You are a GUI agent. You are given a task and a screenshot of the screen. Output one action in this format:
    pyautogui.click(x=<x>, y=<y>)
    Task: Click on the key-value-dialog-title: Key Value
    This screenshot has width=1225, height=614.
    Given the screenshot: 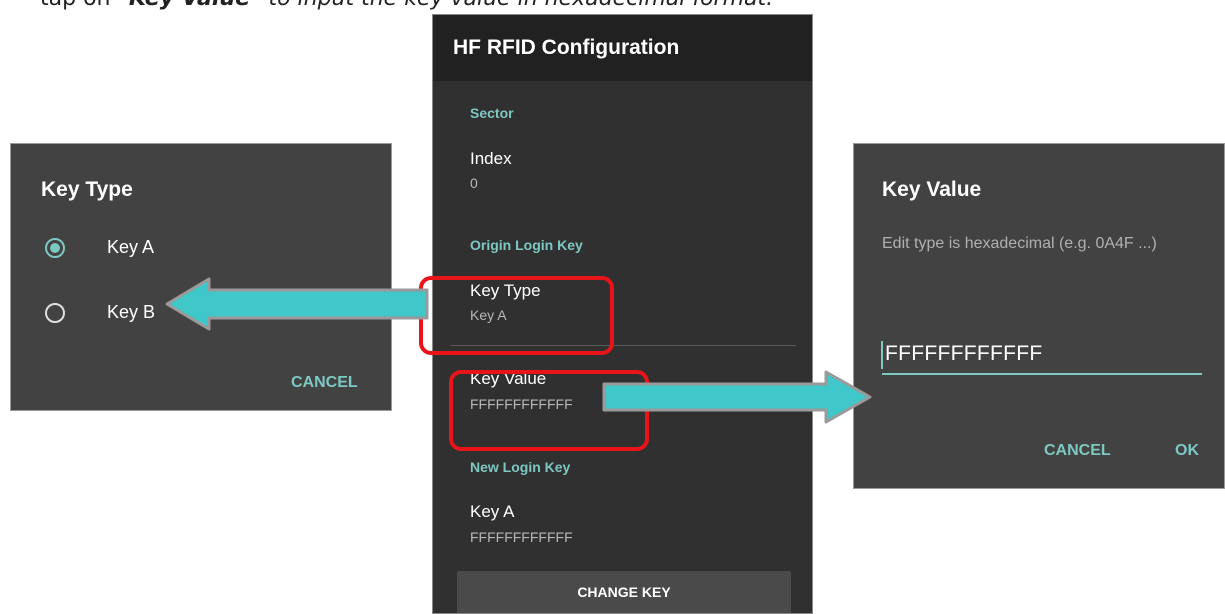 What is the action you would take?
    pyautogui.click(x=932, y=189)
    